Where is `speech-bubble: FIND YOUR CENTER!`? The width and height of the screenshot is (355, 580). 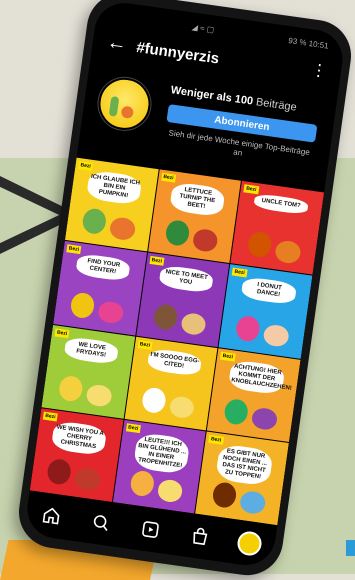
speech-bubble: FIND YOUR CENTER! is located at coordinates (103, 268).